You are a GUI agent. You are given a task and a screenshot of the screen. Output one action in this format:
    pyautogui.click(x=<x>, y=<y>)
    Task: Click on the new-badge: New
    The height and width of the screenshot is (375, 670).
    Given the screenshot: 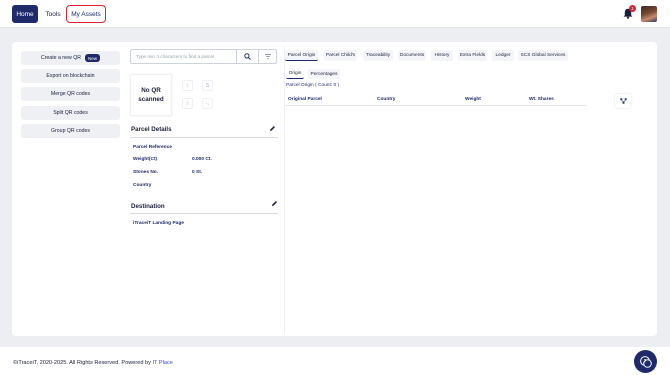 What is the action you would take?
    pyautogui.click(x=93, y=58)
    